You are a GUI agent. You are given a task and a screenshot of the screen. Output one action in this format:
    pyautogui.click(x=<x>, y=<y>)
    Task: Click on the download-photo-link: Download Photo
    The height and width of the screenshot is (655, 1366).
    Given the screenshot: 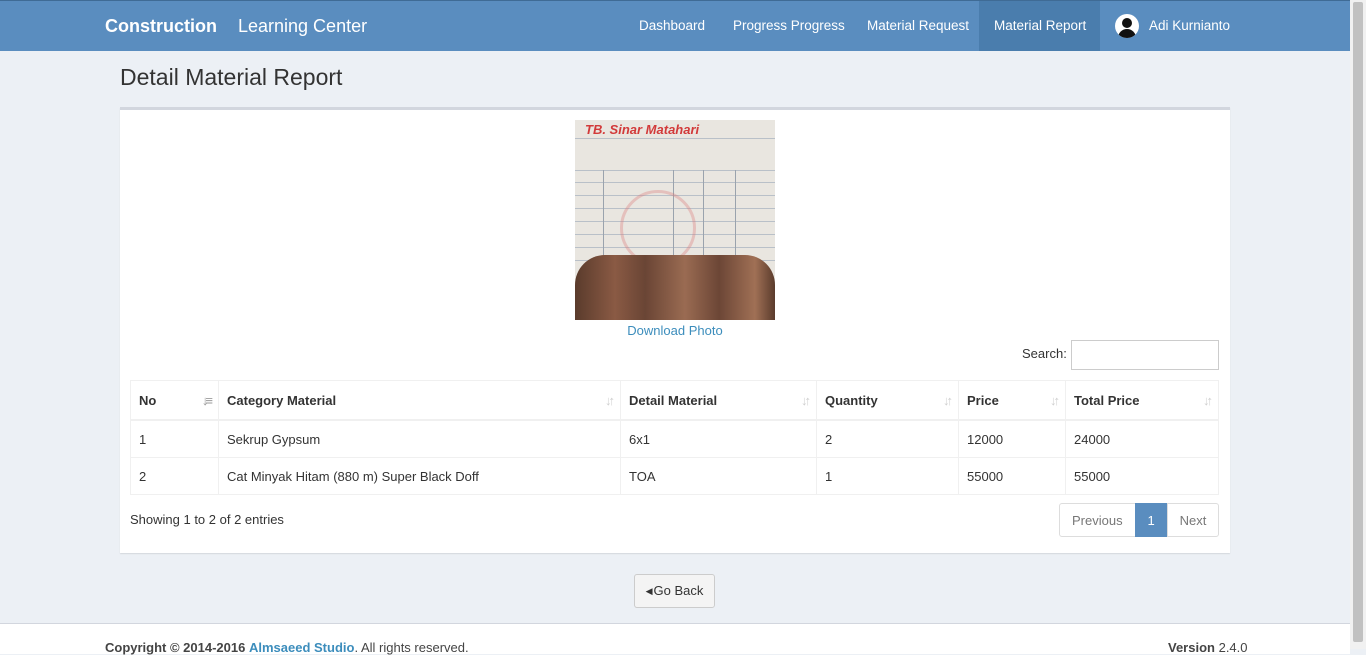 What is the action you would take?
    pyautogui.click(x=675, y=330)
    